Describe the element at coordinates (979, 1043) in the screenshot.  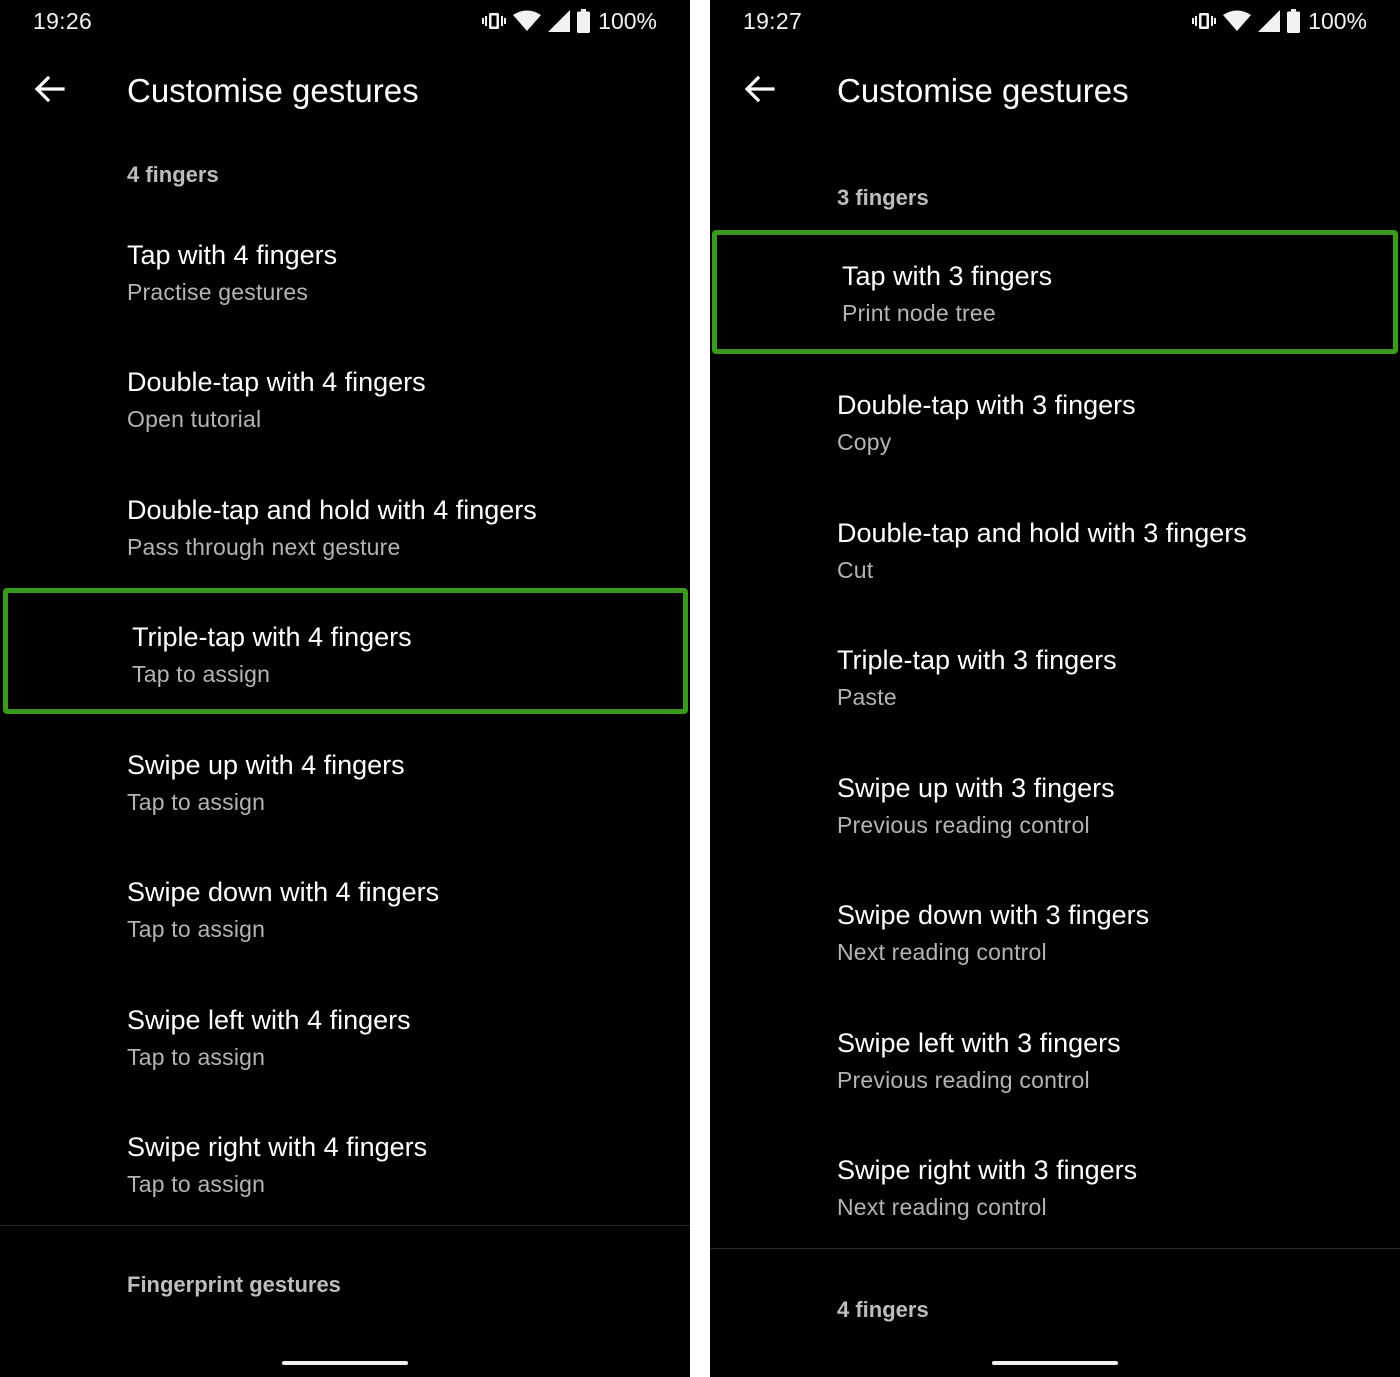
I see `gesture-label: Swipe left with 3 fingers` at that location.